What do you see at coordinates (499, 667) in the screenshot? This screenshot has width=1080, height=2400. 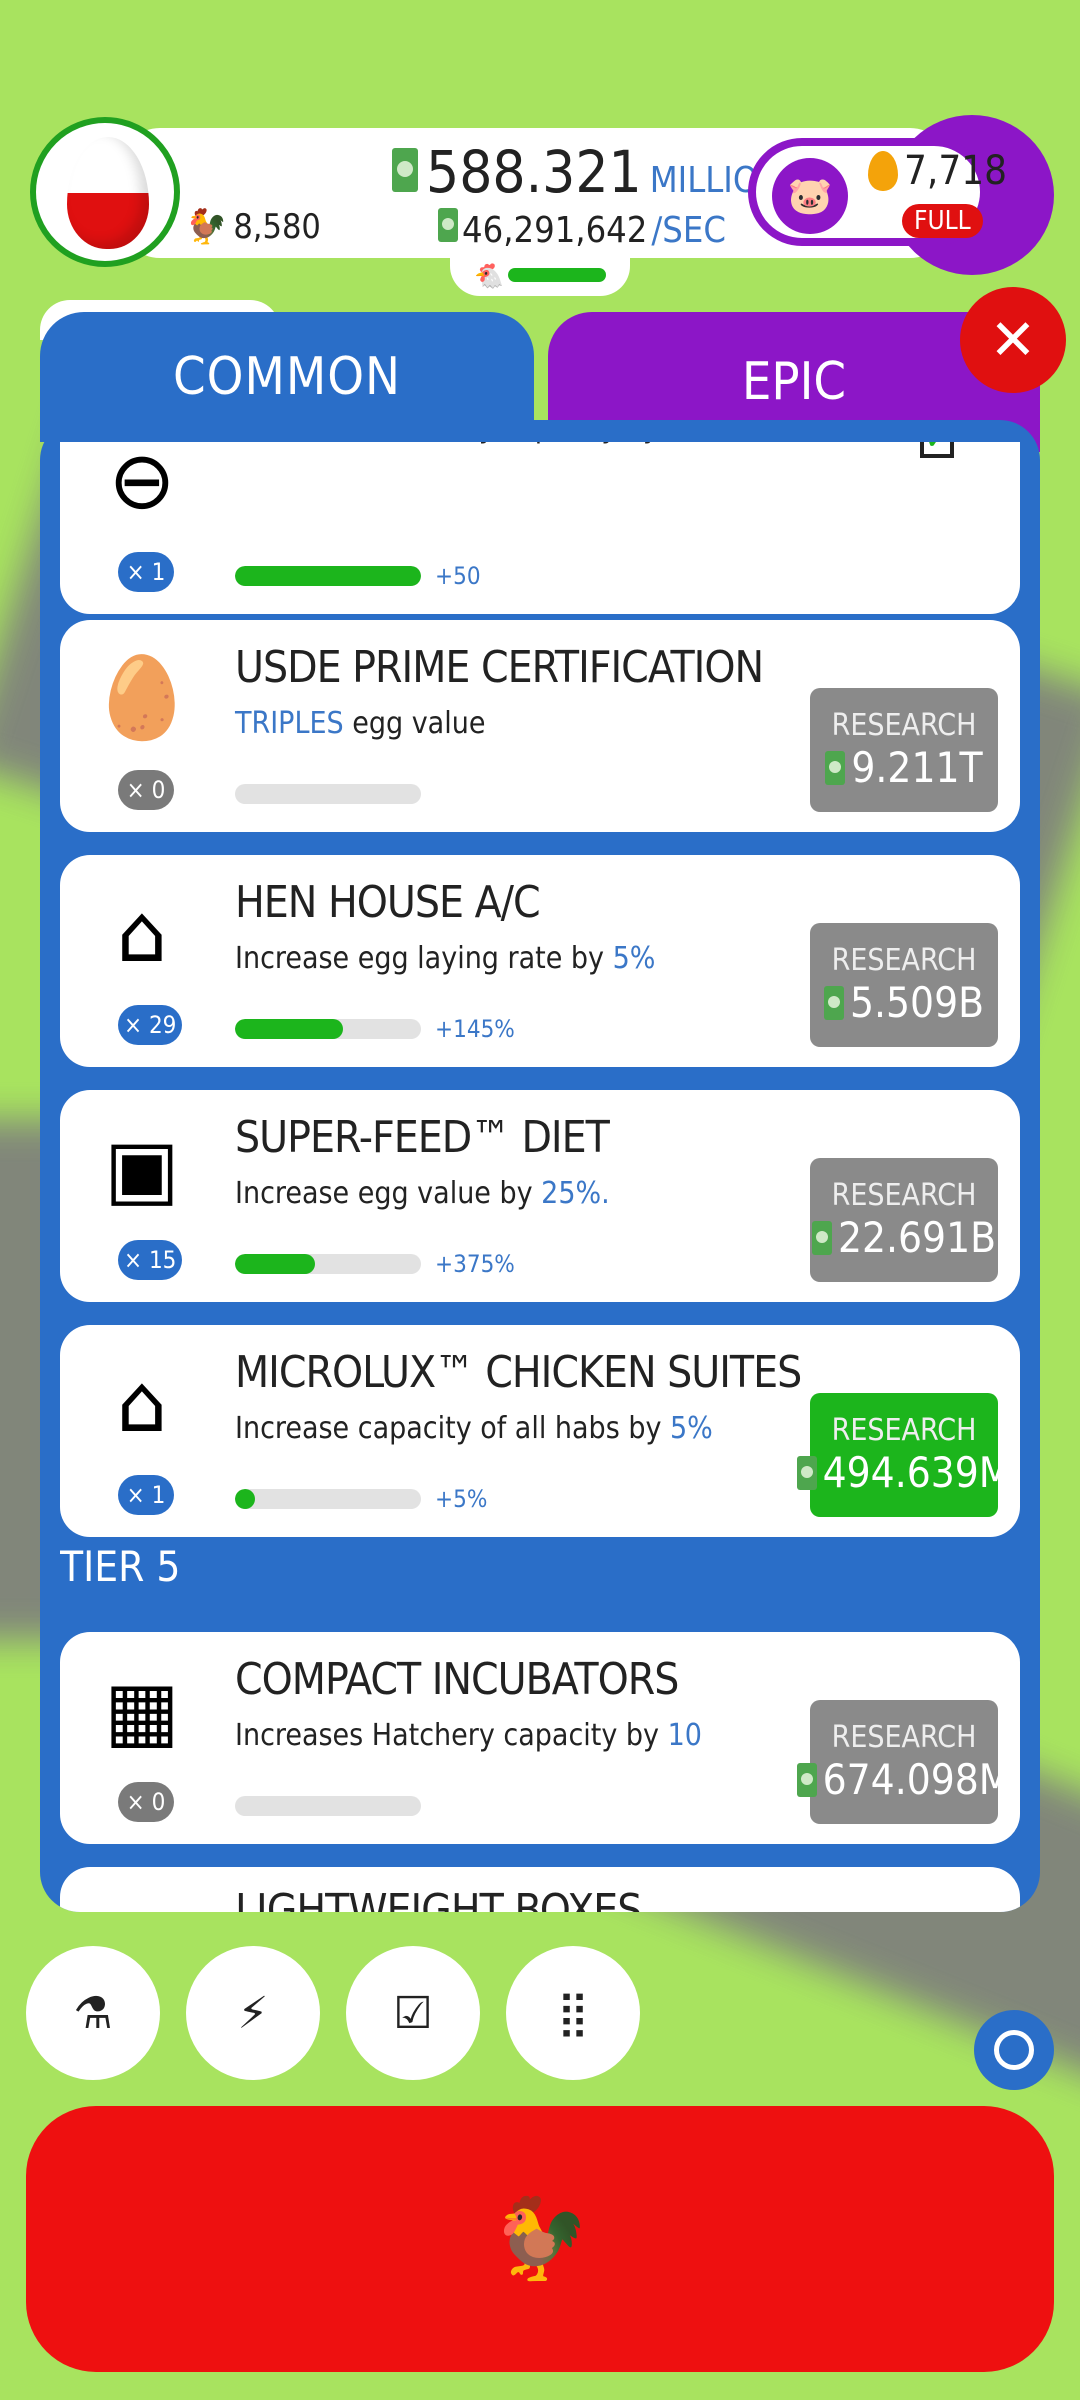 I see `research-title: USDE PRIME CERTIFICATION` at bounding box center [499, 667].